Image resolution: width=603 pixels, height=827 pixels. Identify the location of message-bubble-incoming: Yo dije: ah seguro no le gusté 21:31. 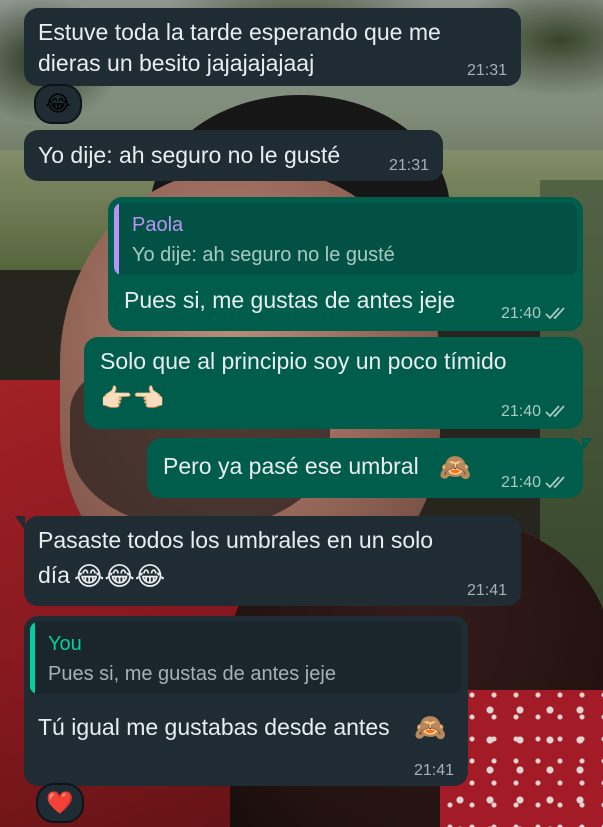
(233, 155).